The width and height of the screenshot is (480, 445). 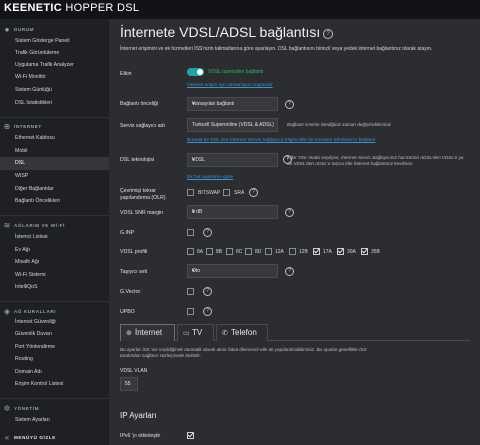 What do you see at coordinates (37, 201) in the screenshot?
I see `sidebar-item-label: Bağlantı Öncelikleri` at bounding box center [37, 201].